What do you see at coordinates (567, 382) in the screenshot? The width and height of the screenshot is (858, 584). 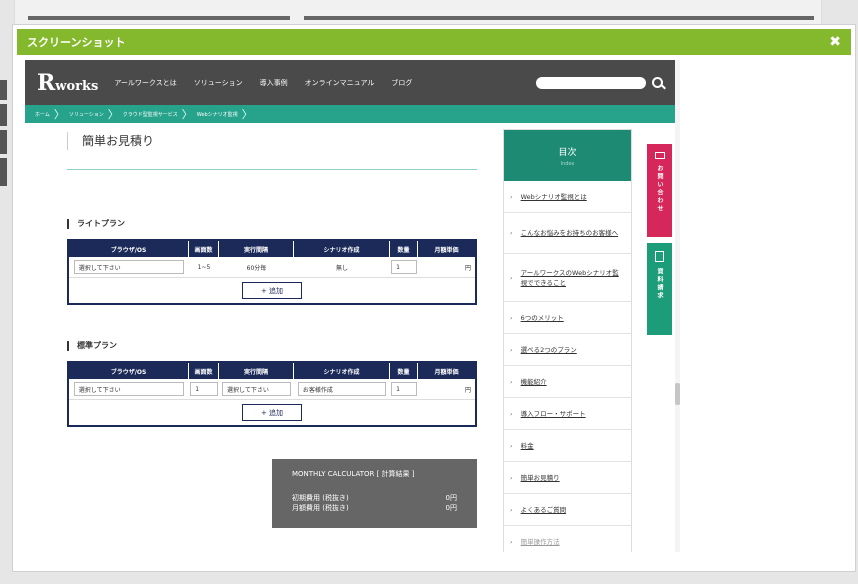 I see `toc-item: › 機能紹介` at bounding box center [567, 382].